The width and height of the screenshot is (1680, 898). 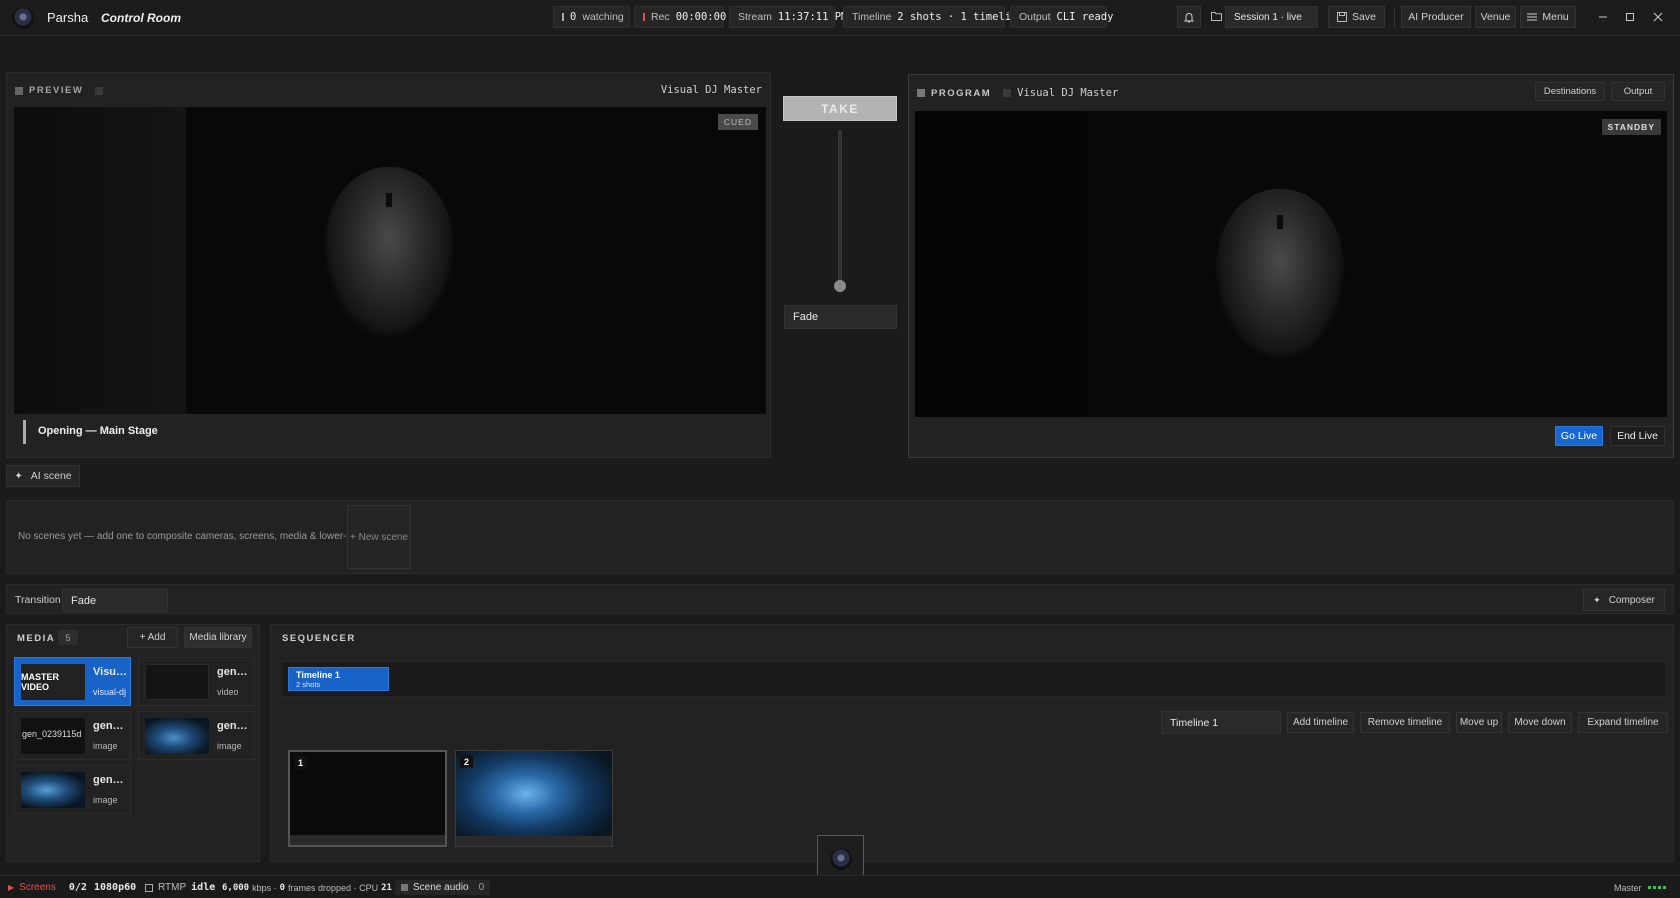 What do you see at coordinates (99, 90) in the screenshot?
I see `preview-toggle` at bounding box center [99, 90].